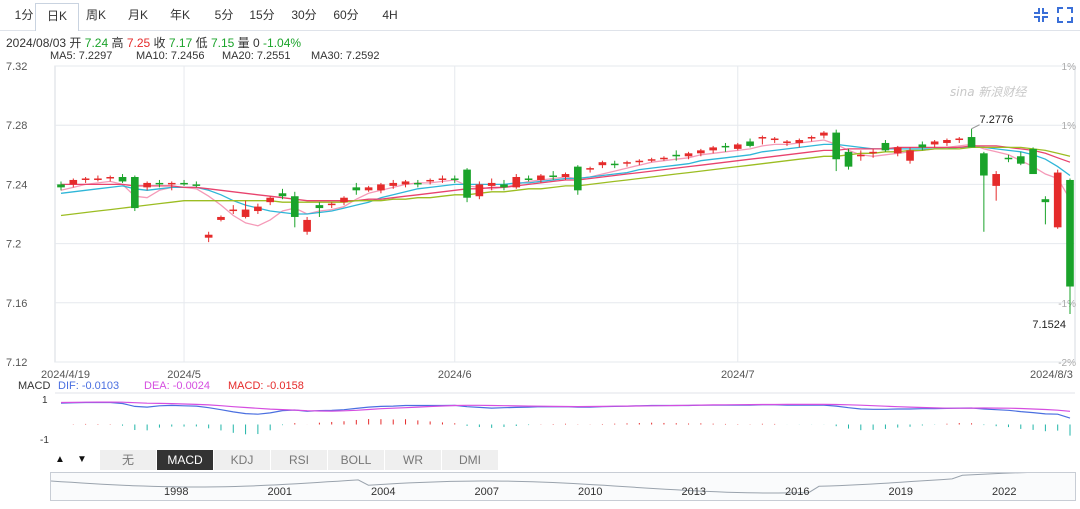 The height and width of the screenshot is (509, 1080). I want to click on y-tick-3: 7.2, so click(13, 245).